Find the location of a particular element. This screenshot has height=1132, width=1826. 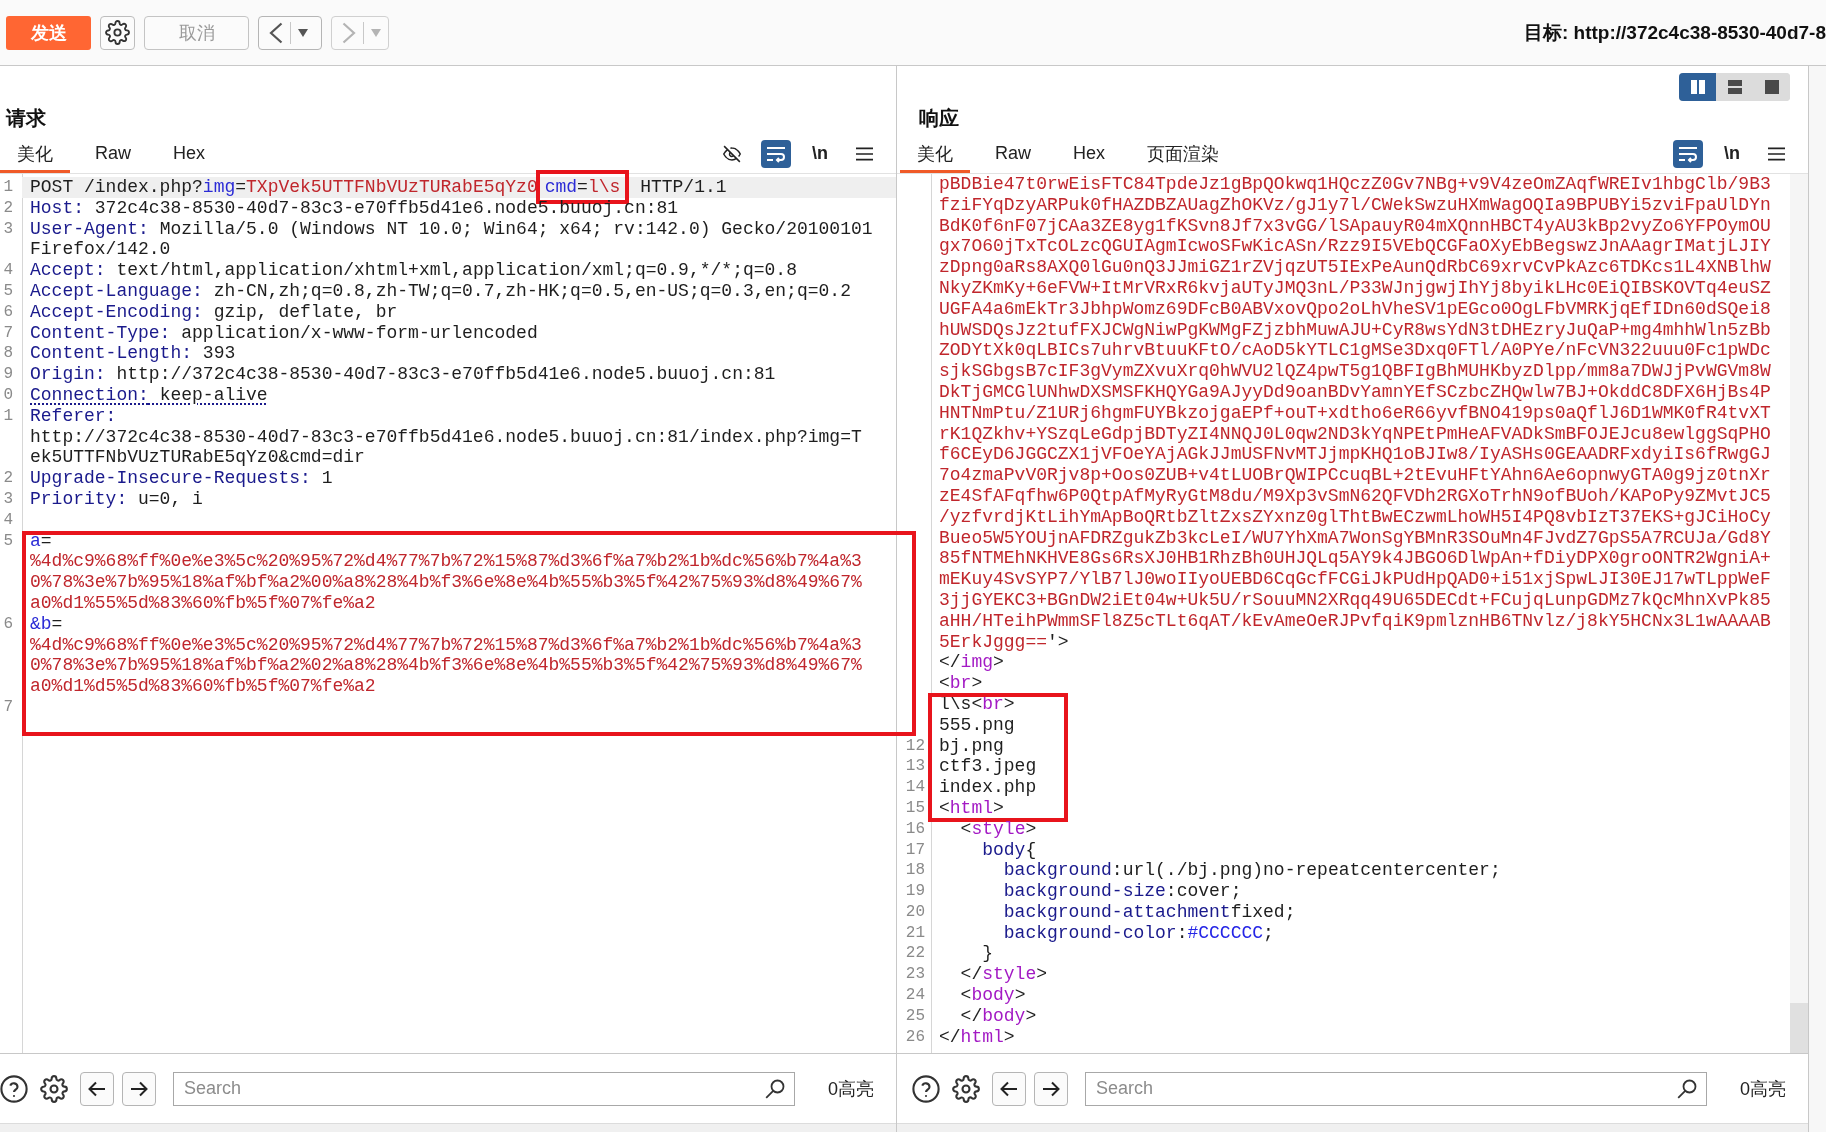

code-text: NkyZKmKy+6eFVW+ItMrVRxR6kvjaUTyJMQ3nL/P33WJnjgwjIhYj8byikLHc0EiQIBSKOVTq4euSZ is located at coordinates (1355, 288).